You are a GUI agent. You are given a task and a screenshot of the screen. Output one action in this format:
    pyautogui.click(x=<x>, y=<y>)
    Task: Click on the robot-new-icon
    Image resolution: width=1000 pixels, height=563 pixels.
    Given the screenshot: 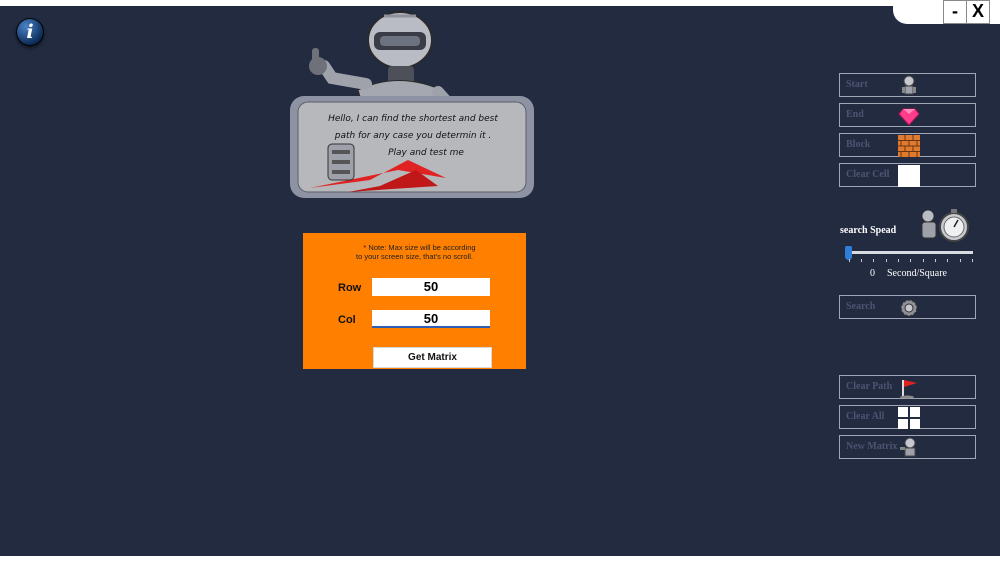 What is the action you would take?
    pyautogui.click(x=908, y=447)
    